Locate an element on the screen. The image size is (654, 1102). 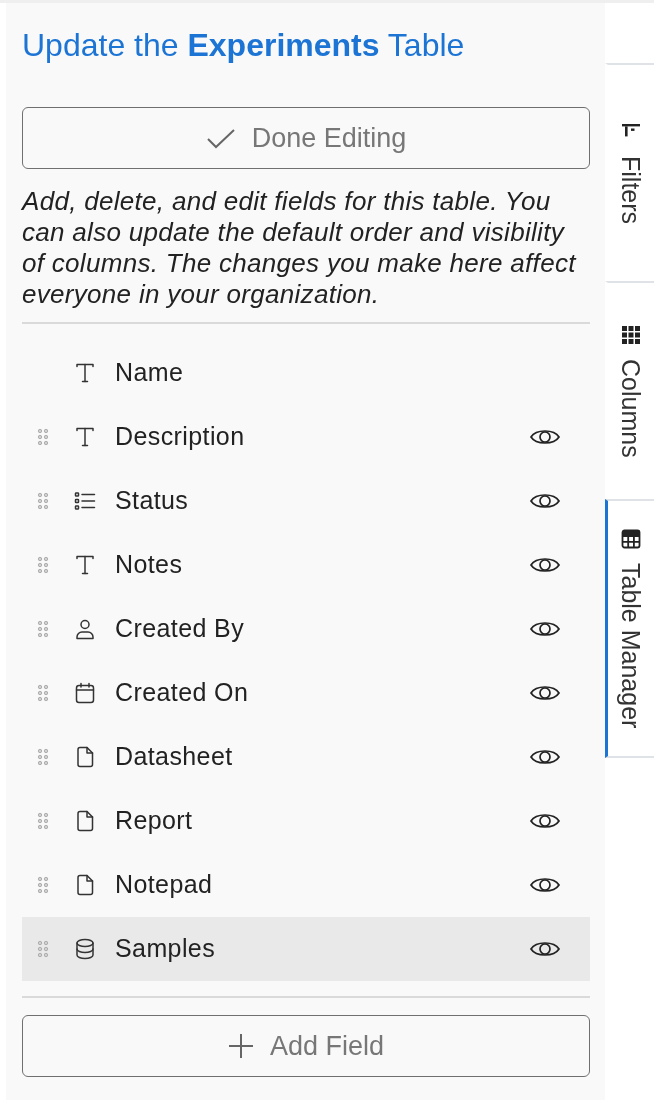
add-field-button: Add Field is located at coordinates (306, 1046).